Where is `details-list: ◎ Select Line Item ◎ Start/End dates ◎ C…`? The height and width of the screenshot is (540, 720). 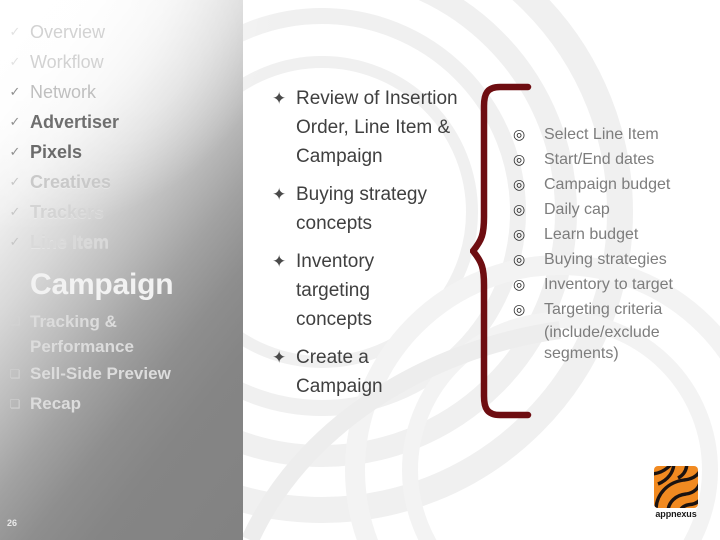
details-list: ◎ Select Line Item ◎ Start/End dates ◎ C… is located at coordinates (616, 243).